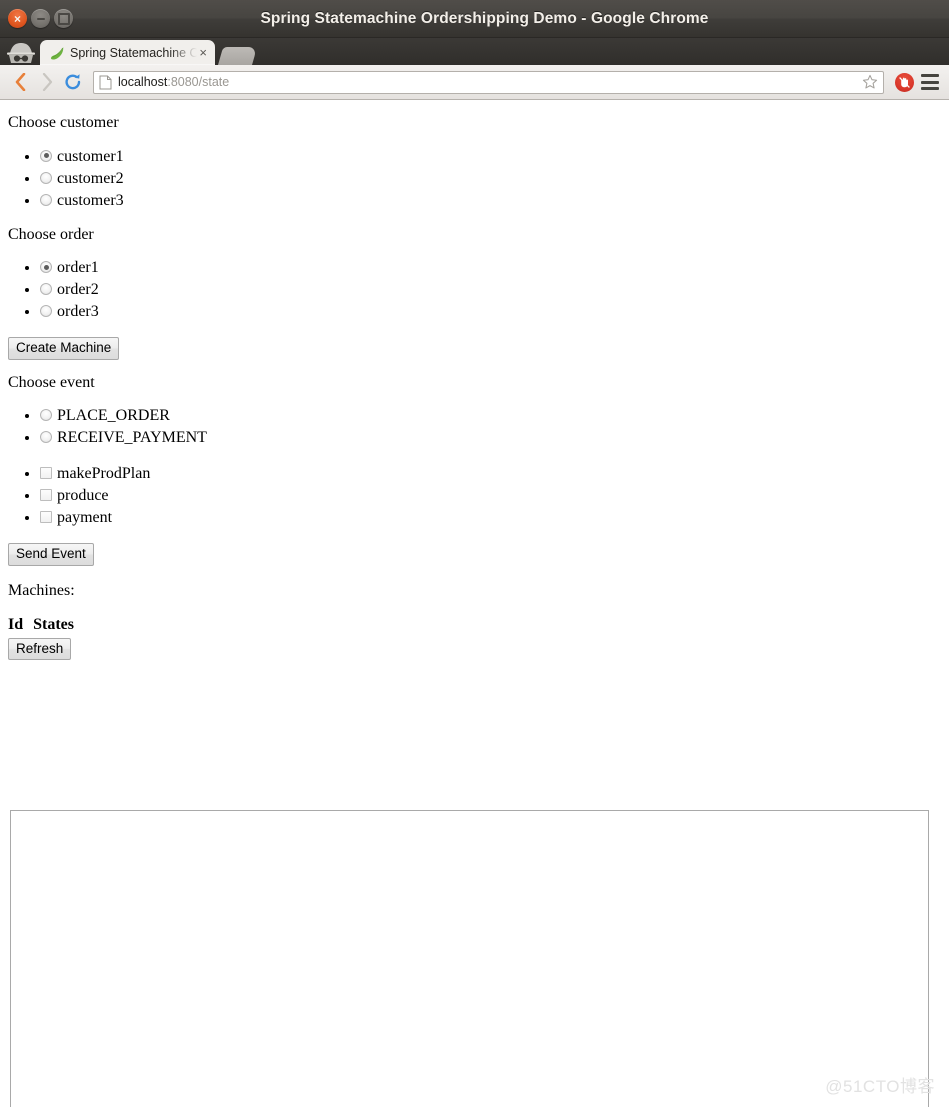 This screenshot has width=949, height=1107. Describe the element at coordinates (83, 496) in the screenshot. I see `produce-label: produce` at that location.